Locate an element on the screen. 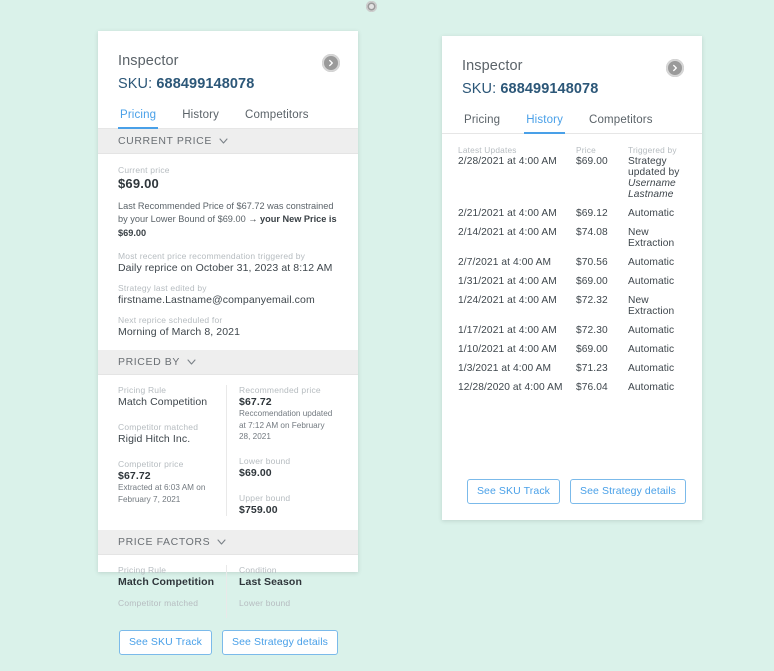 This screenshot has height=671, width=774. section-header-price-factors: PRICE FACTORS is located at coordinates (228, 543).